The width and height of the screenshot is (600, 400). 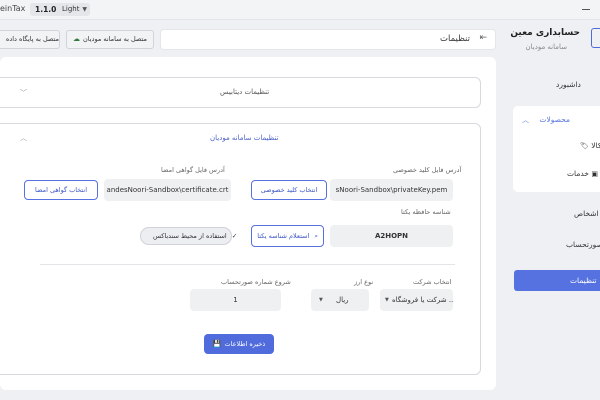 I want to click on sidebar-item-invoices: صورتحساب, so click(x=583, y=244).